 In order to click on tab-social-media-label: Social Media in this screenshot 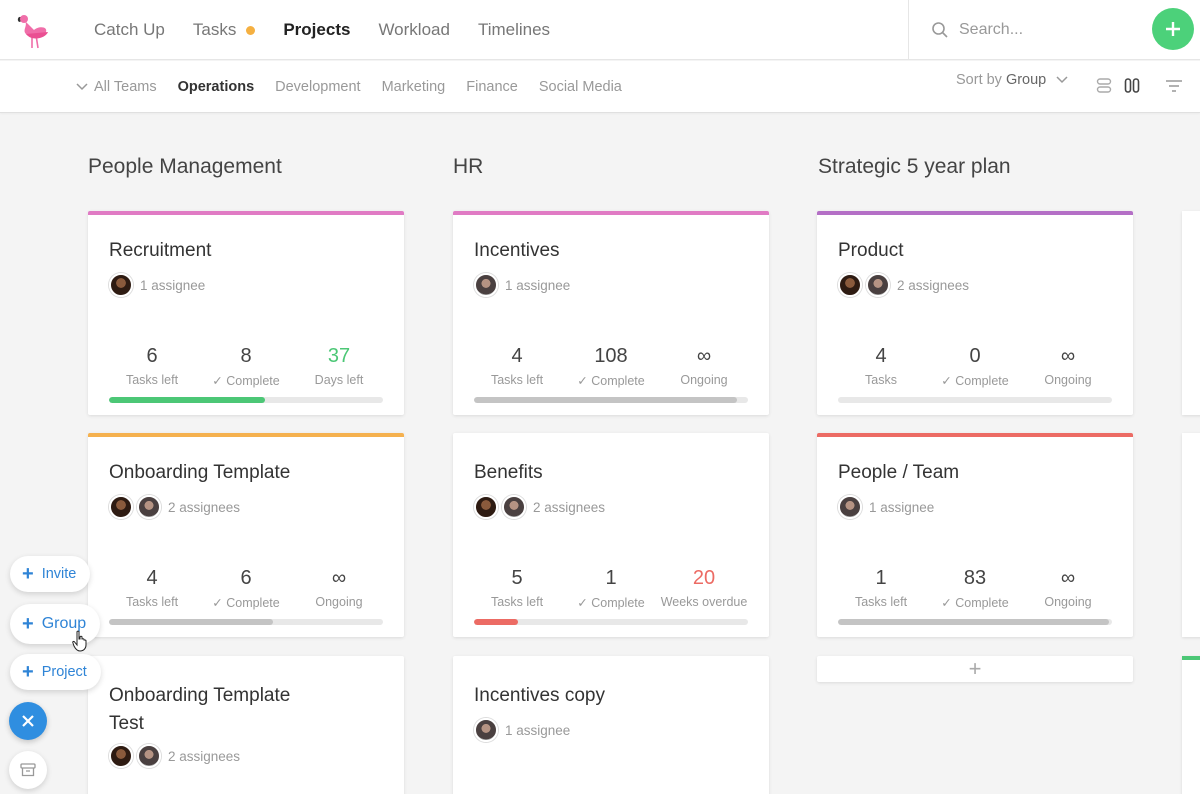, I will do `click(580, 87)`.